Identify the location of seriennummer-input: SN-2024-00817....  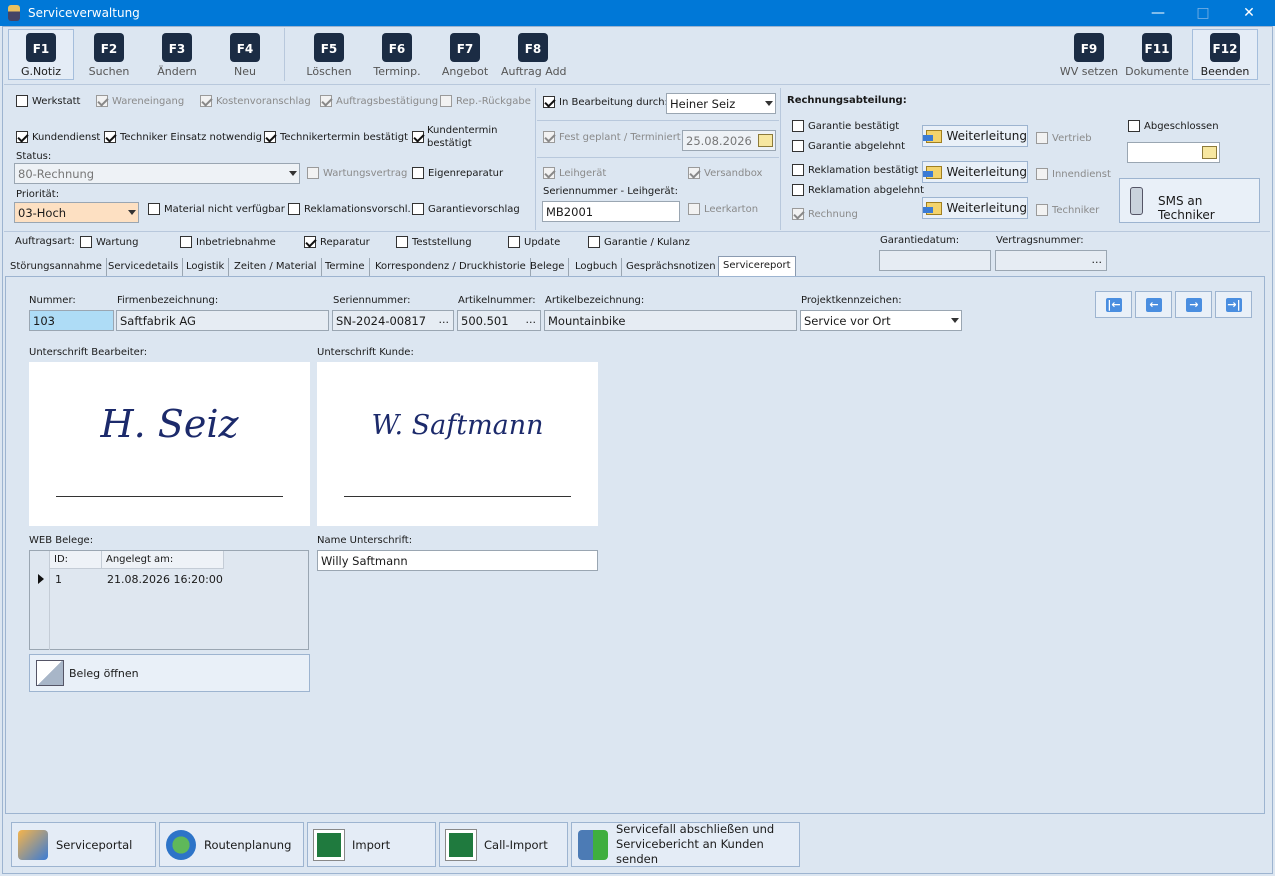
(393, 320).